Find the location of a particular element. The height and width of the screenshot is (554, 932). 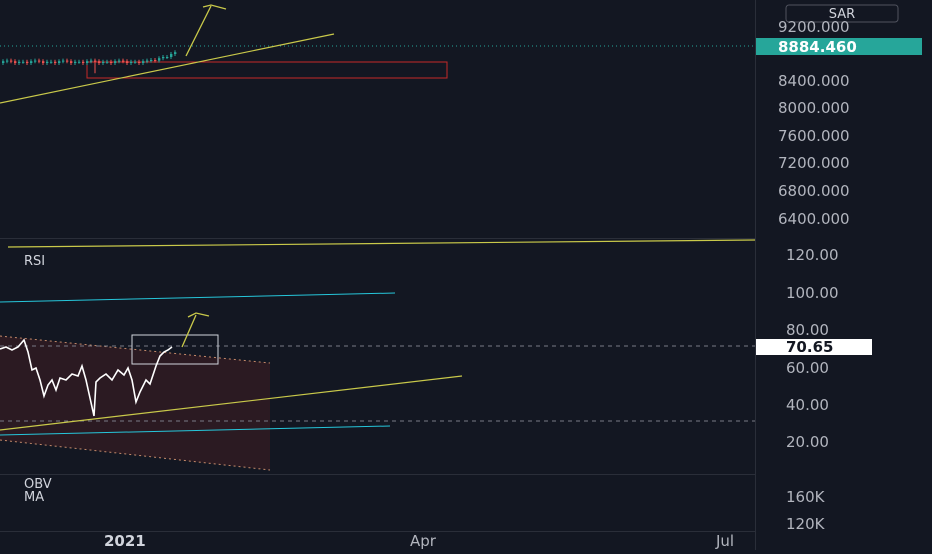

obv-pane: OBV MA is located at coordinates (38, 491).